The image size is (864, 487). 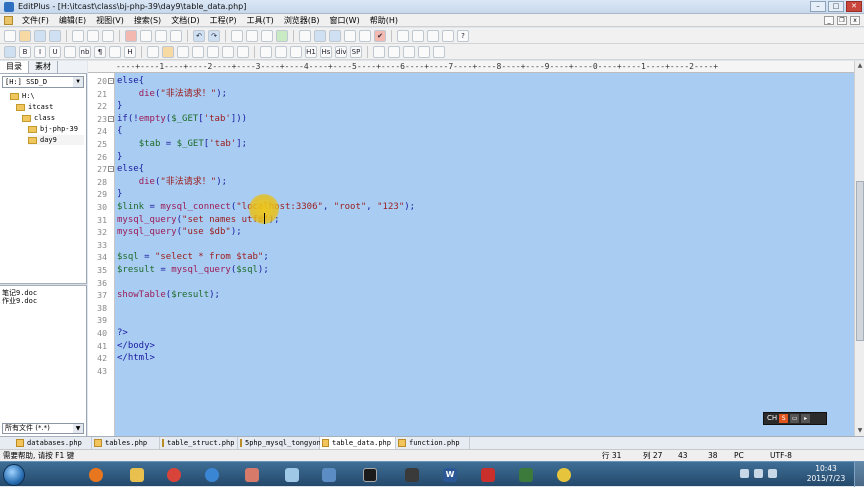 I want to click on weather-taskbar-icon, so click(x=564, y=475).